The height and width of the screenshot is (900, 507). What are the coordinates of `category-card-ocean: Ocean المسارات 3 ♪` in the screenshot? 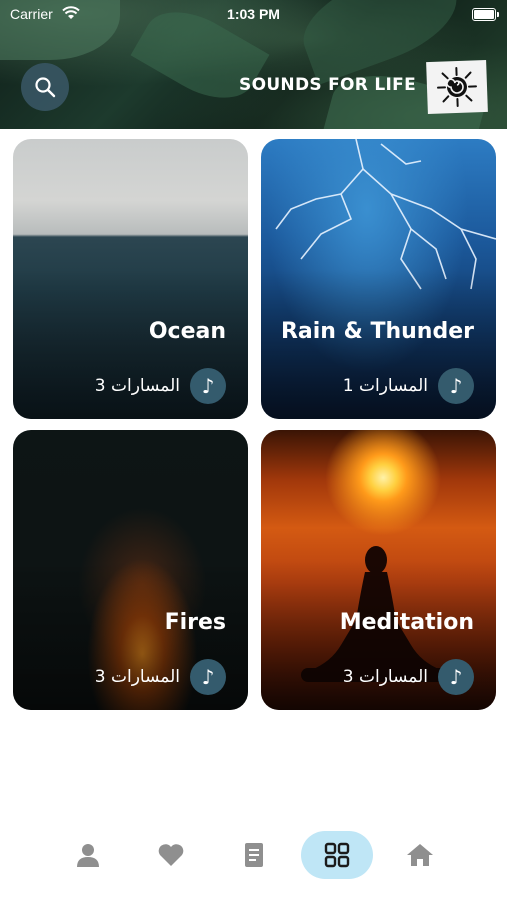 It's located at (130, 279).